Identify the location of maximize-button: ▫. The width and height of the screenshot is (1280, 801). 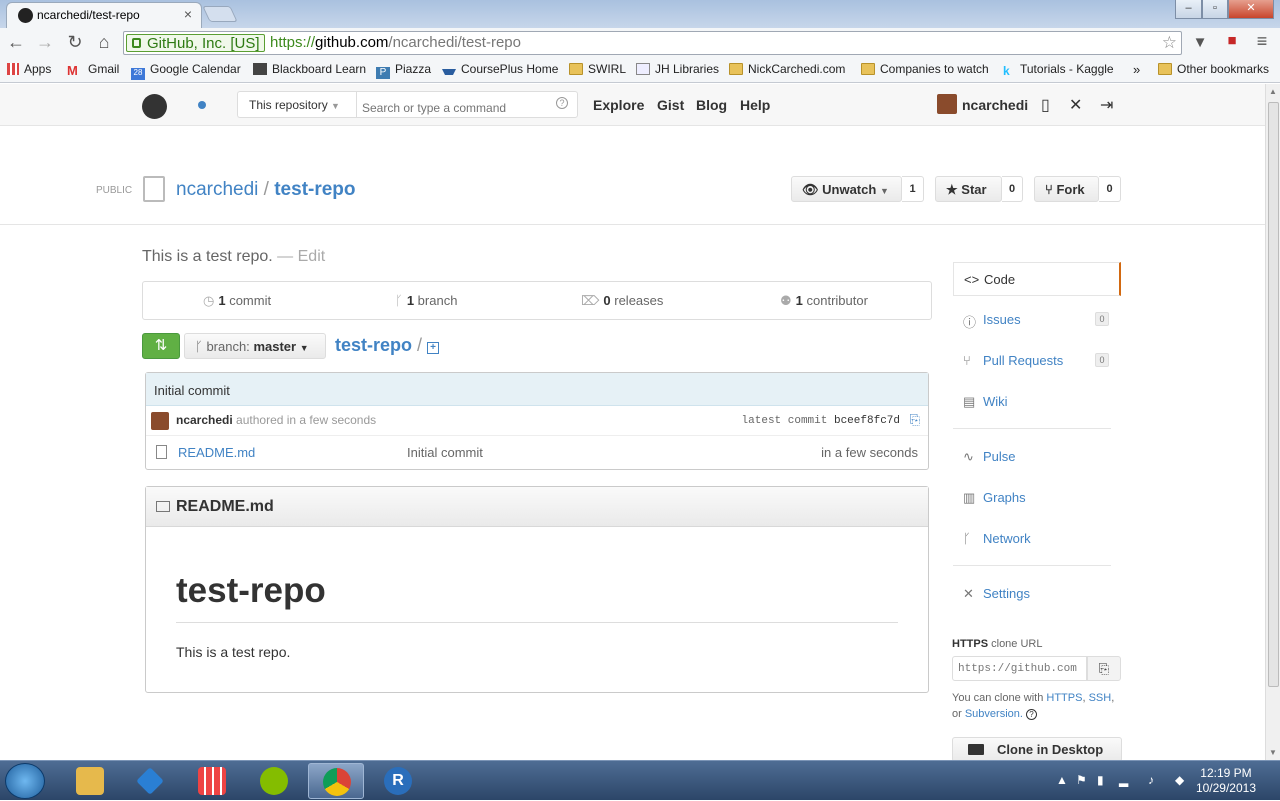
(1215, 9).